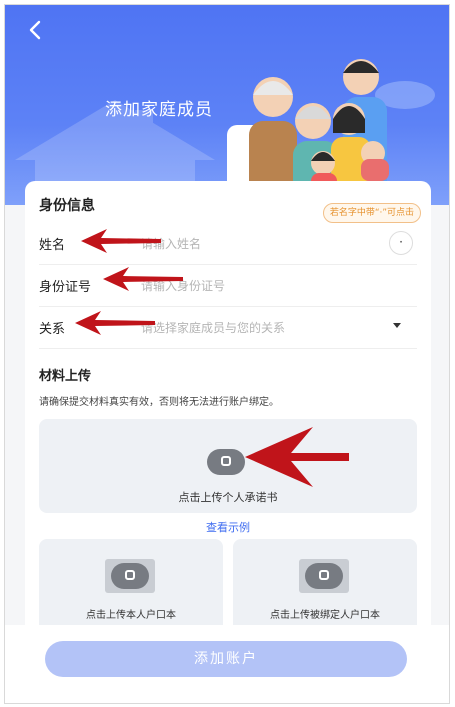  What do you see at coordinates (67, 206) in the screenshot?
I see `identity-section-title: 身份信息` at bounding box center [67, 206].